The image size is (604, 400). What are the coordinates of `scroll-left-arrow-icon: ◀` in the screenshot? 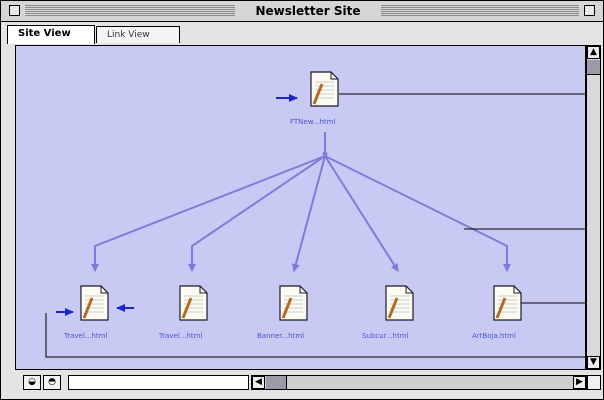 It's located at (258, 382).